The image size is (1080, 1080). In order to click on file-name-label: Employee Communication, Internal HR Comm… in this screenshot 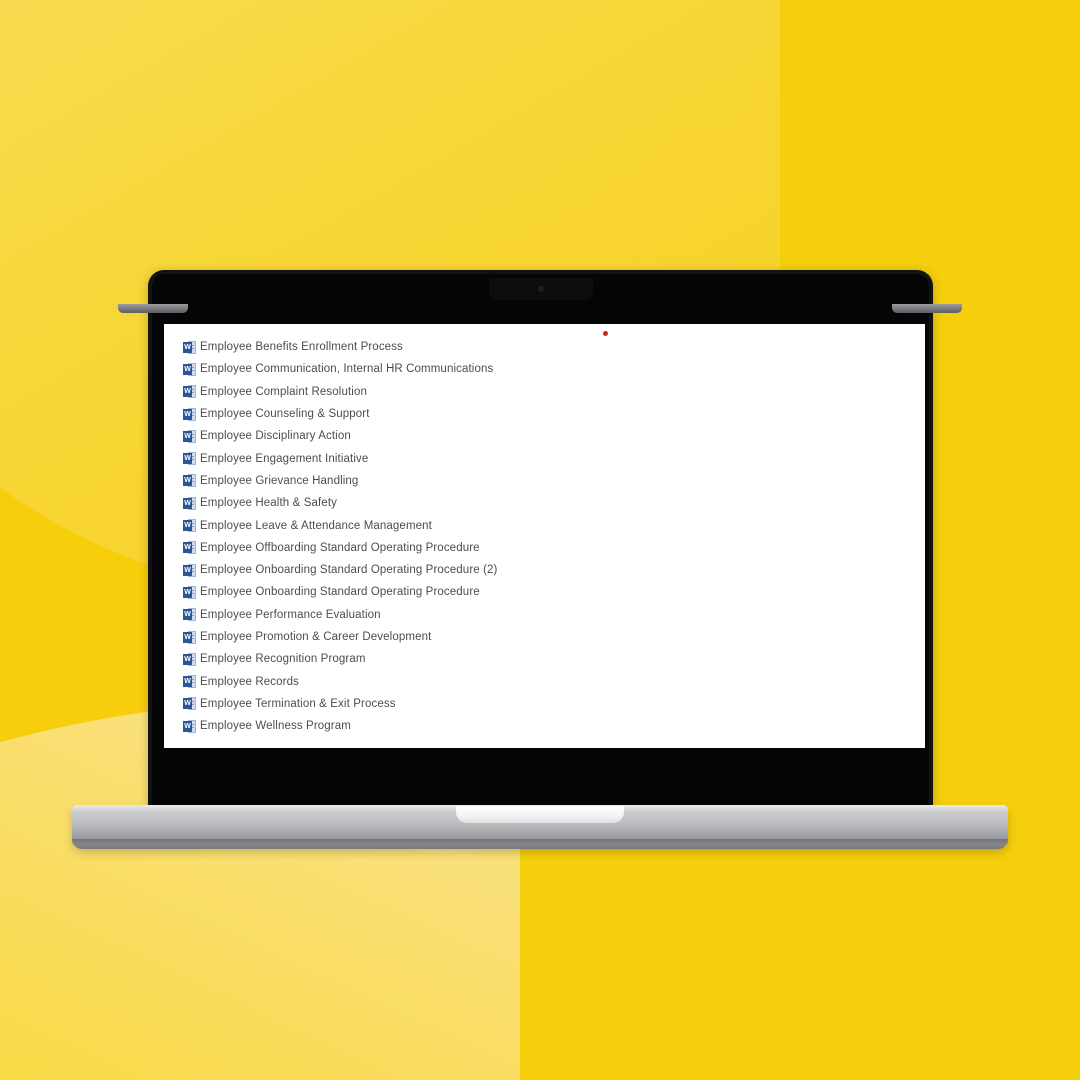, I will do `click(347, 369)`.